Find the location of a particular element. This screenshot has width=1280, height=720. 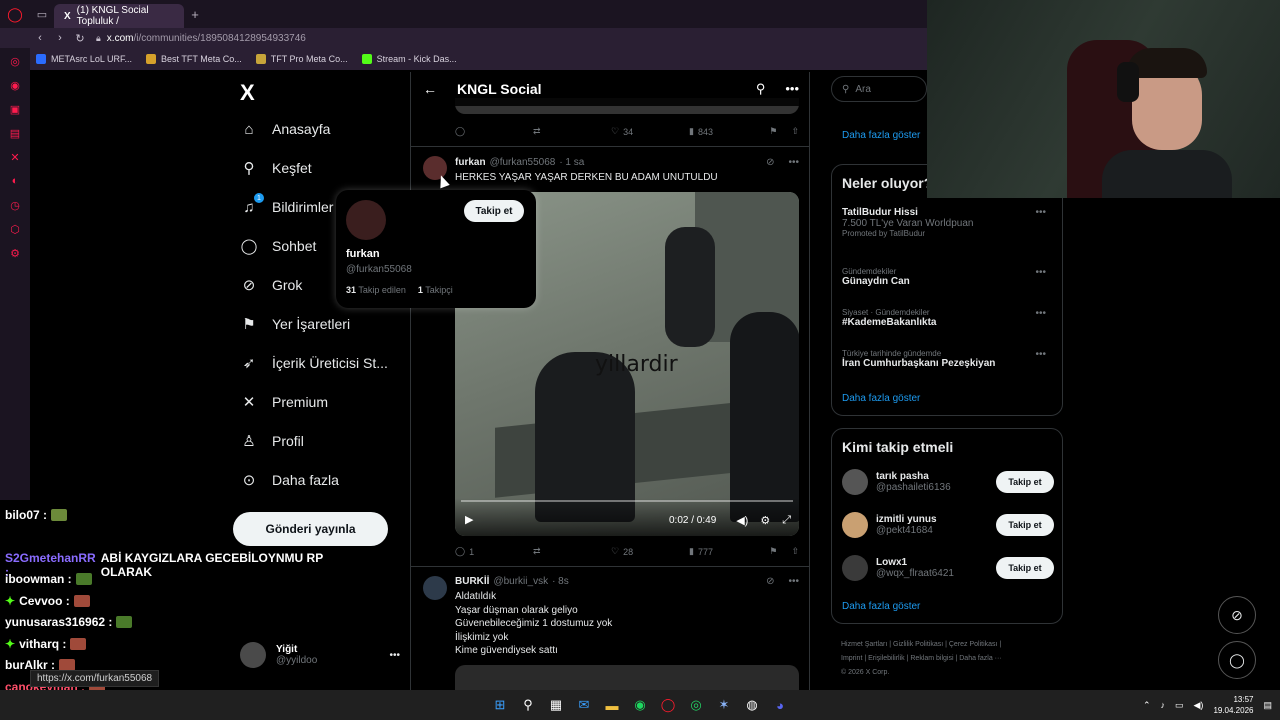

opera-ai-icon: ◎ is located at coordinates (15, 61).